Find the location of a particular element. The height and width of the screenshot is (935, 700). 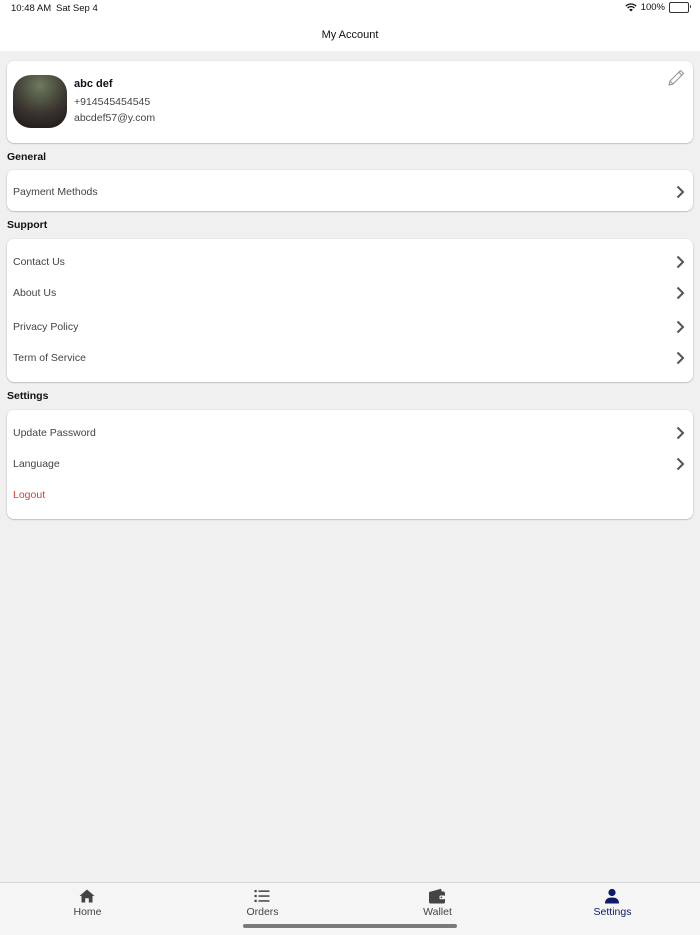

tab-orders-label: Orders is located at coordinates (262, 912).